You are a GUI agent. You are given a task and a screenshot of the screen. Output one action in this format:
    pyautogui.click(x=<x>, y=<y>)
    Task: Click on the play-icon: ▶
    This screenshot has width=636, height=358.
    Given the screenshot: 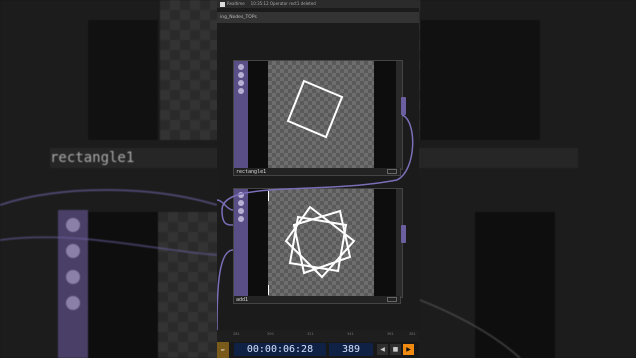 What is the action you would take?
    pyautogui.click(x=408, y=349)
    